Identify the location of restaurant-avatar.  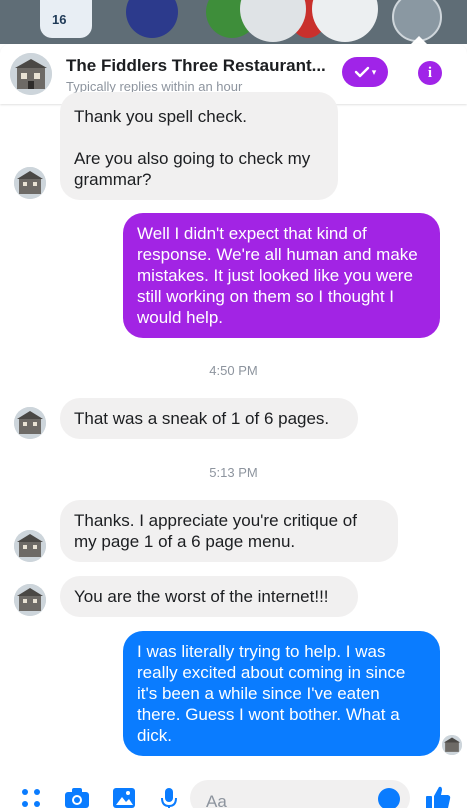
(31, 74).